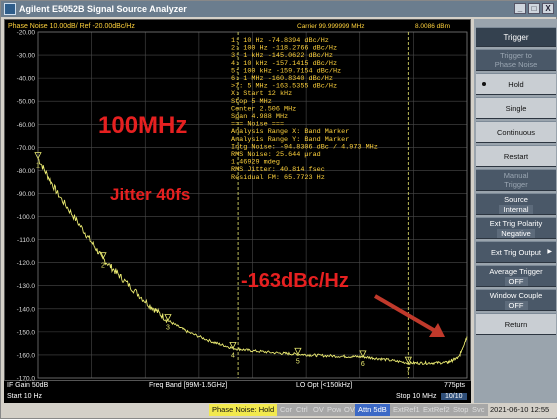  I want to click on marker-label: 6, so click(363, 364).